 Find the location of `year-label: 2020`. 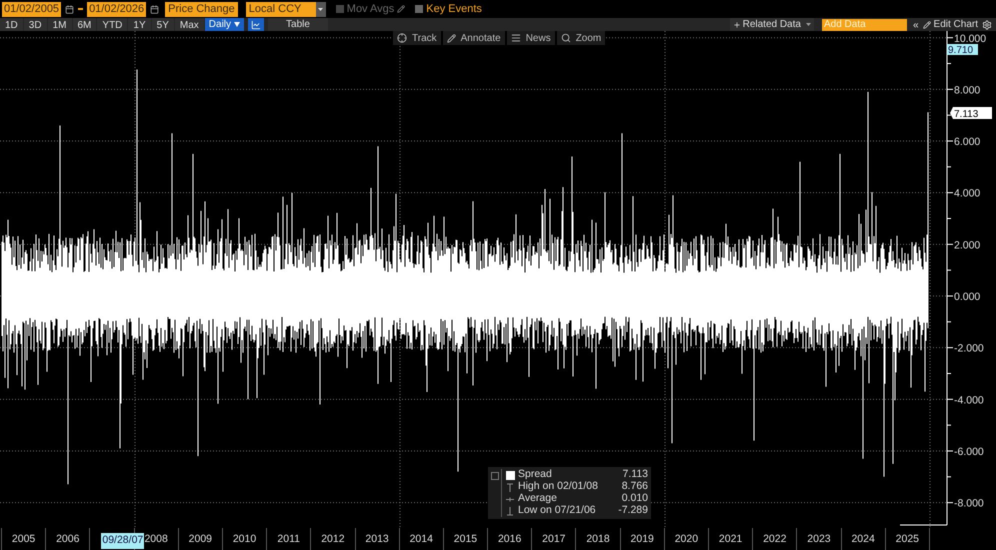

year-label: 2020 is located at coordinates (686, 540).